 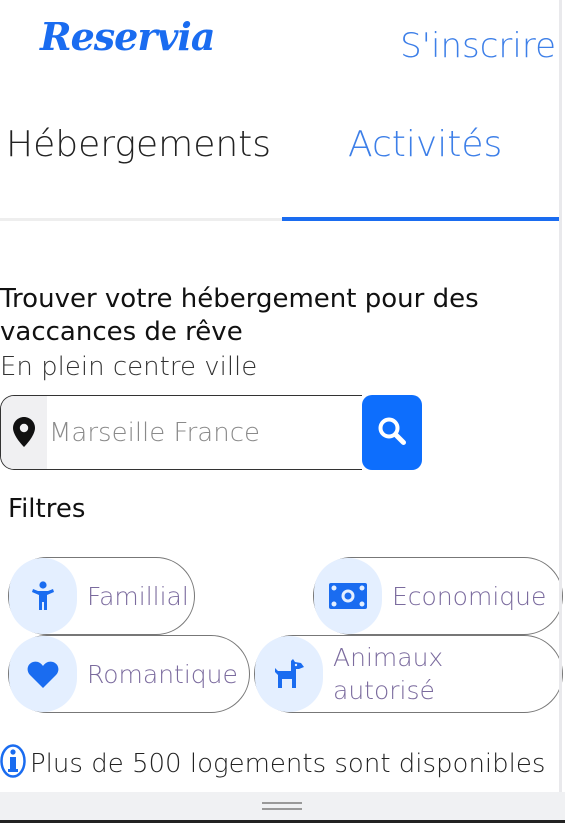 I want to click on filter-animaux: Animaux autorisé, so click(x=408, y=674).